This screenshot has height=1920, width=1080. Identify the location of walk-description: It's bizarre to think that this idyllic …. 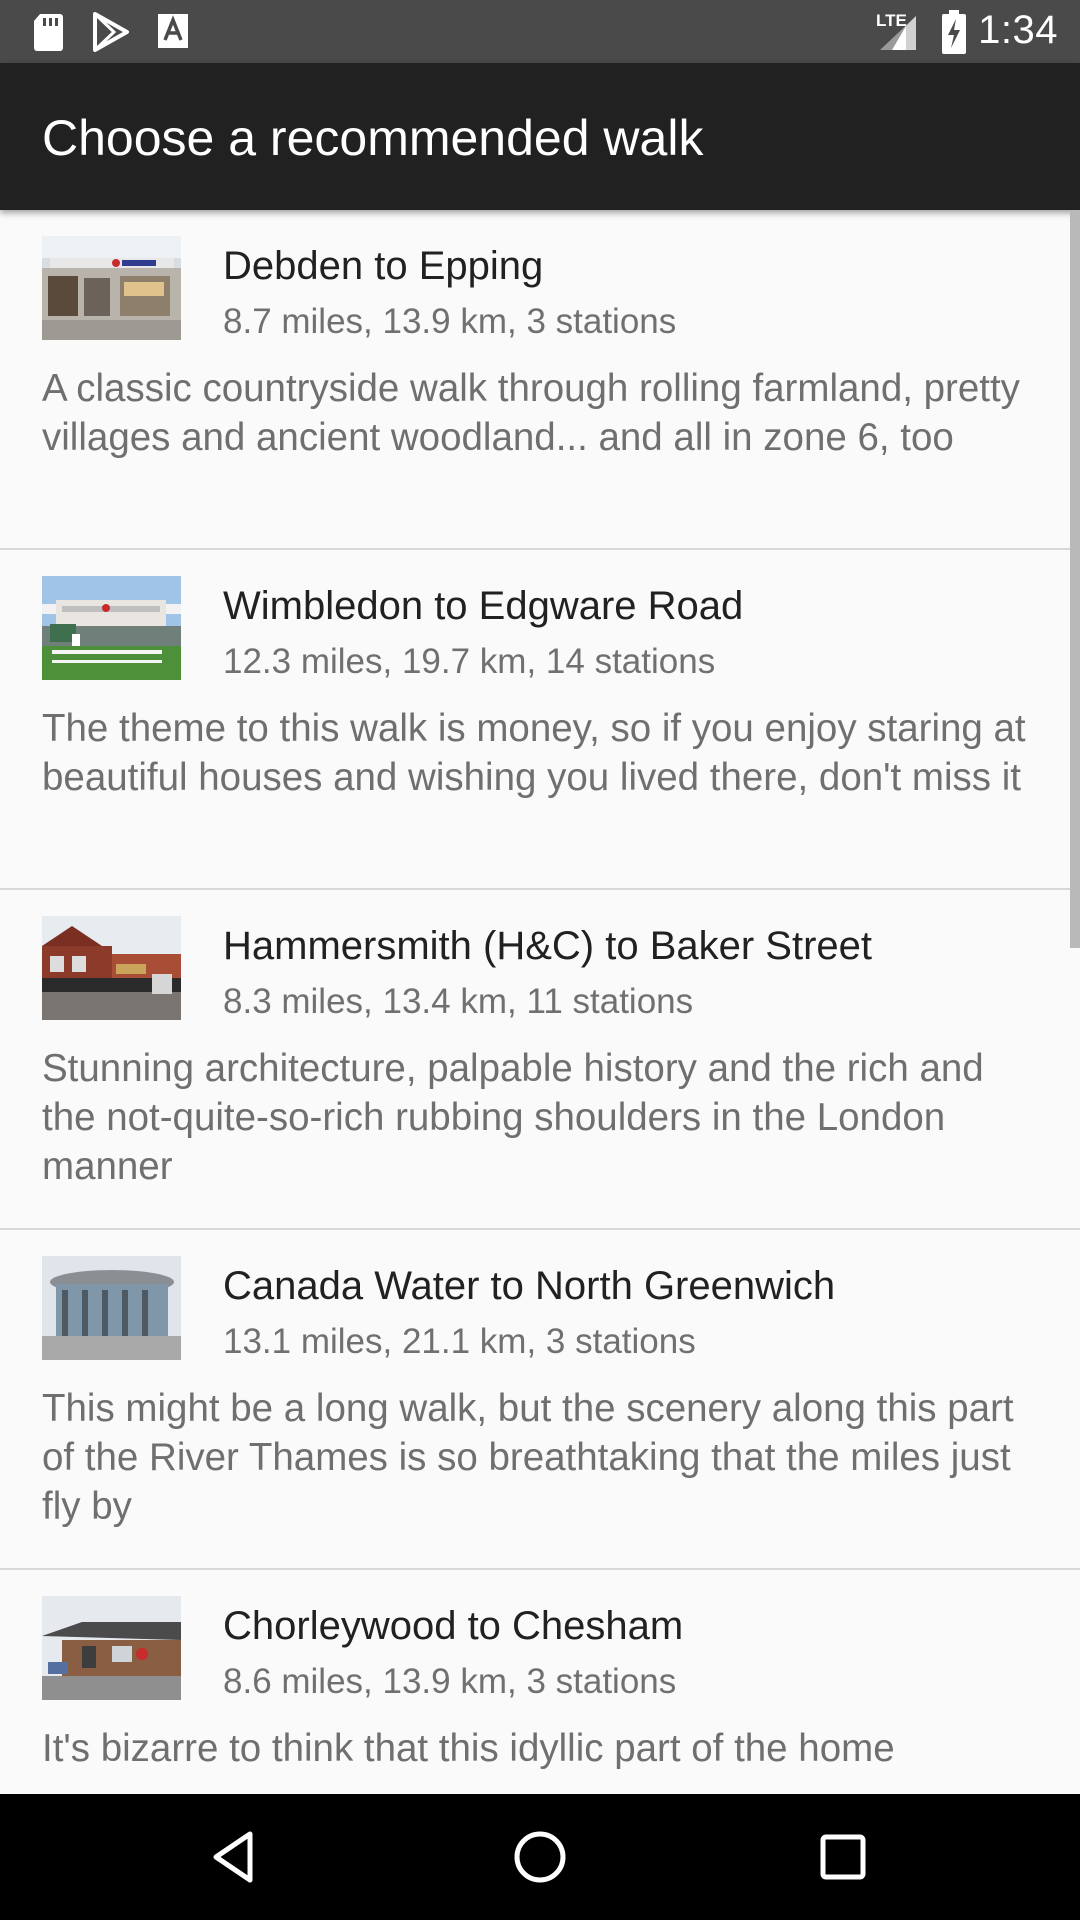
(468, 1748).